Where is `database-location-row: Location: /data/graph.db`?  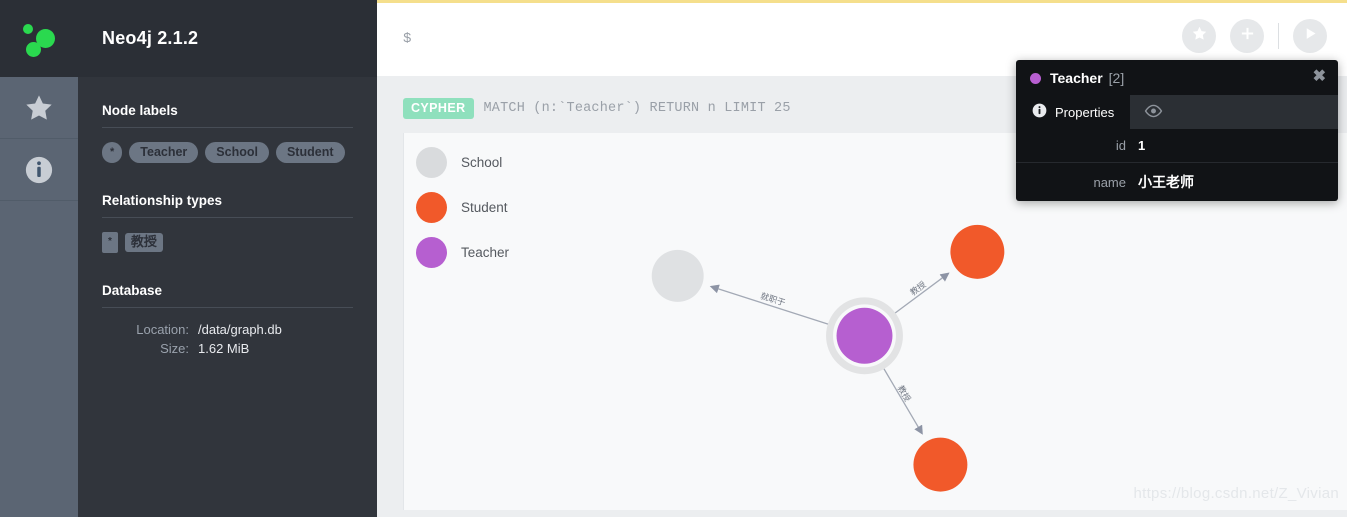 database-location-row: Location: /data/graph.db is located at coordinates (229, 329).